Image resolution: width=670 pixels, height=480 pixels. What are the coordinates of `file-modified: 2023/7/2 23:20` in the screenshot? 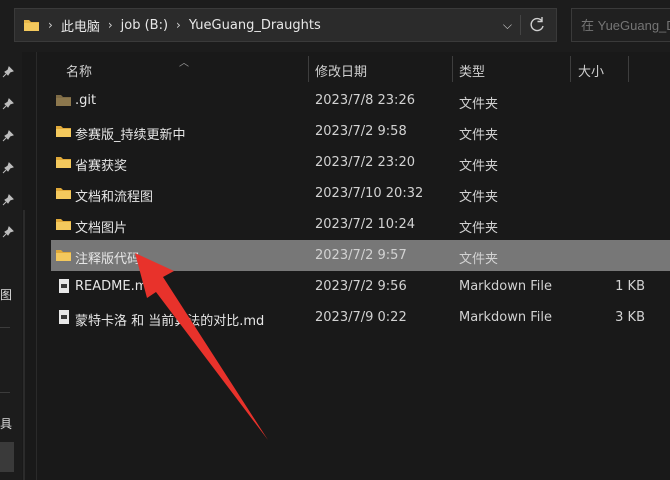 It's located at (365, 162).